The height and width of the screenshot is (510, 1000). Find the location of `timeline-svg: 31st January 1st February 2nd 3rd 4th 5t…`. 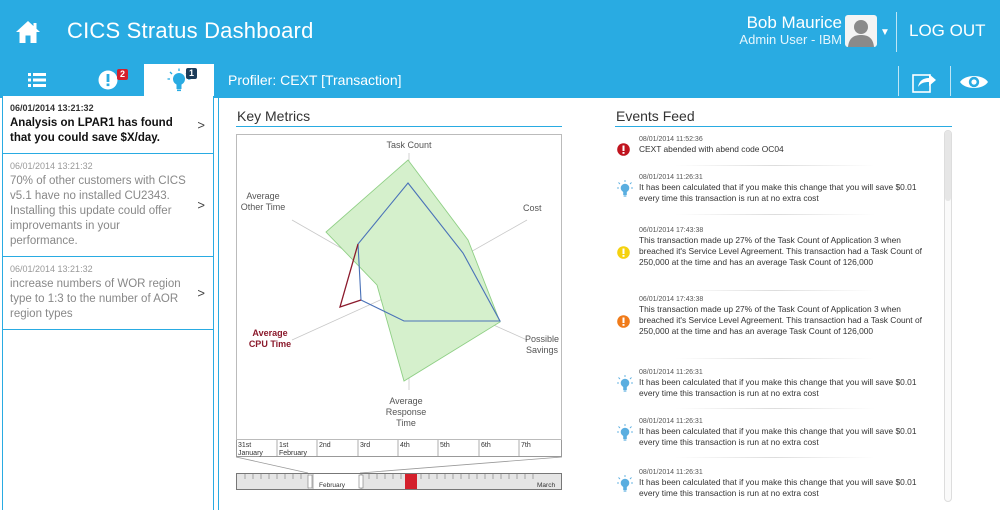

timeline-svg: 31st January 1st February 2nd 3rd 4th 5t… is located at coordinates (384, 448).